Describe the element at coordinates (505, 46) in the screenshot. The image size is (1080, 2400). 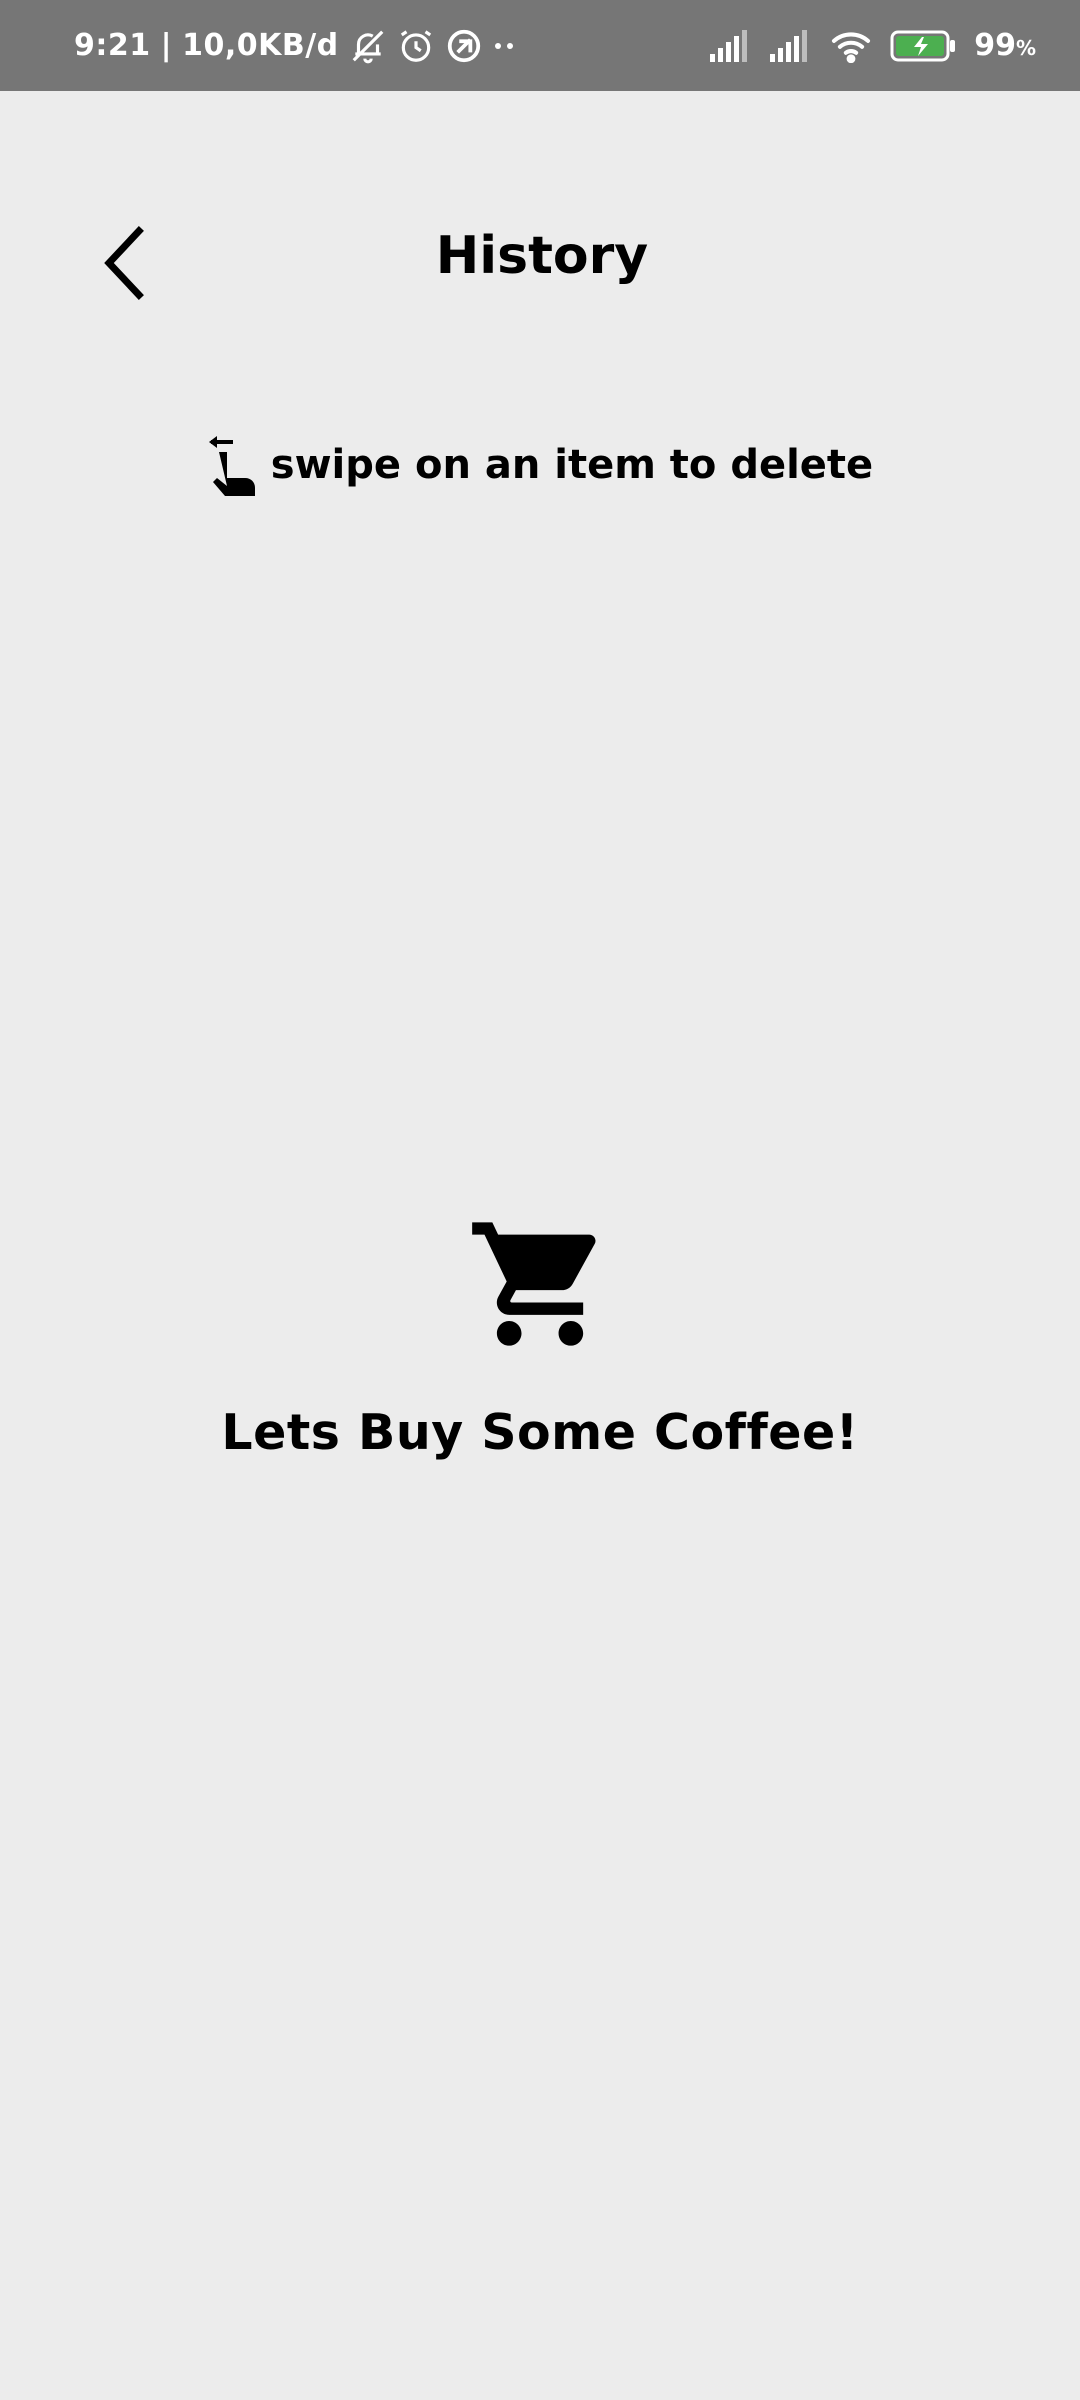
I see `more-dots-icon` at that location.